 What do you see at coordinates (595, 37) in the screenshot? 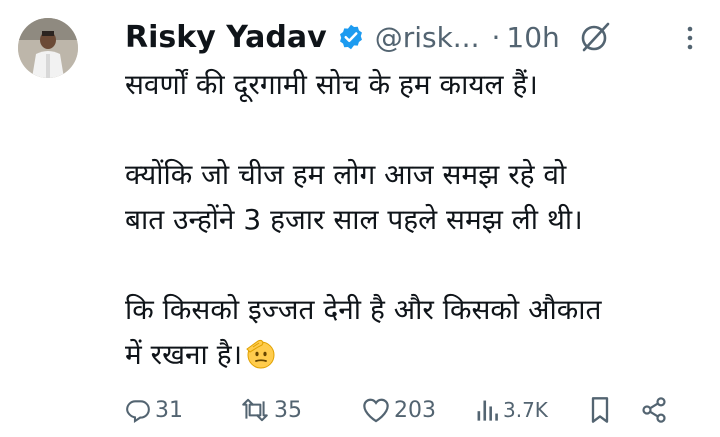
I see `grok-icon` at bounding box center [595, 37].